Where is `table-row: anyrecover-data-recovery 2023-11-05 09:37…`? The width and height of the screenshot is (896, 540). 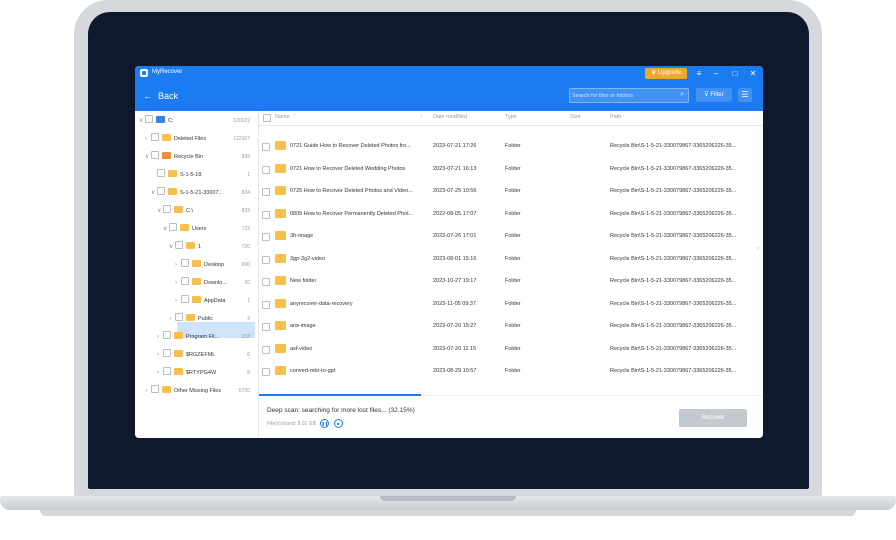 table-row: anyrecover-data-recovery 2023-11-05 09:37… is located at coordinates (509, 304).